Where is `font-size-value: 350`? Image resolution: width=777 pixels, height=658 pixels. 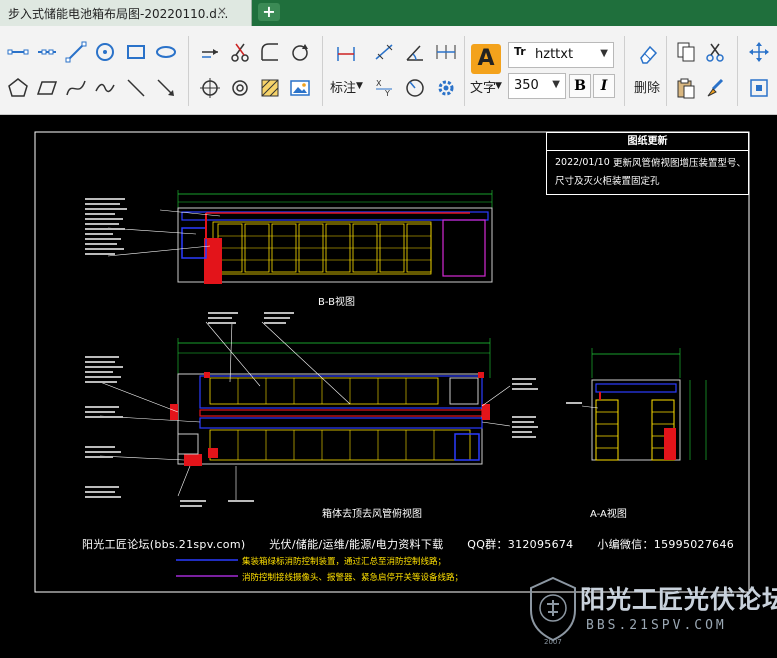
font-size-value: 350 is located at coordinates (526, 85).